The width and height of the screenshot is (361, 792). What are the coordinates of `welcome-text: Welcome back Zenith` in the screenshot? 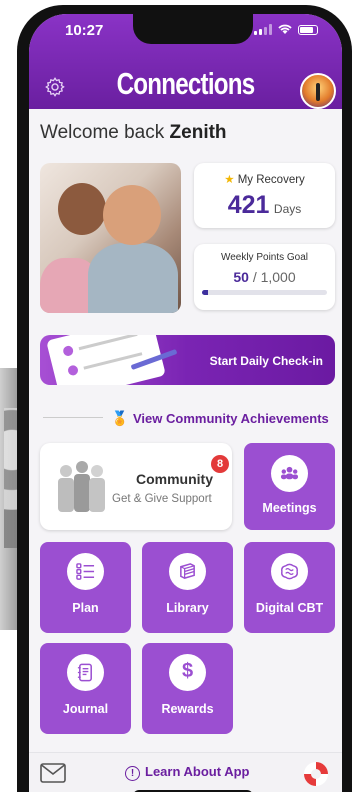 It's located at (133, 133).